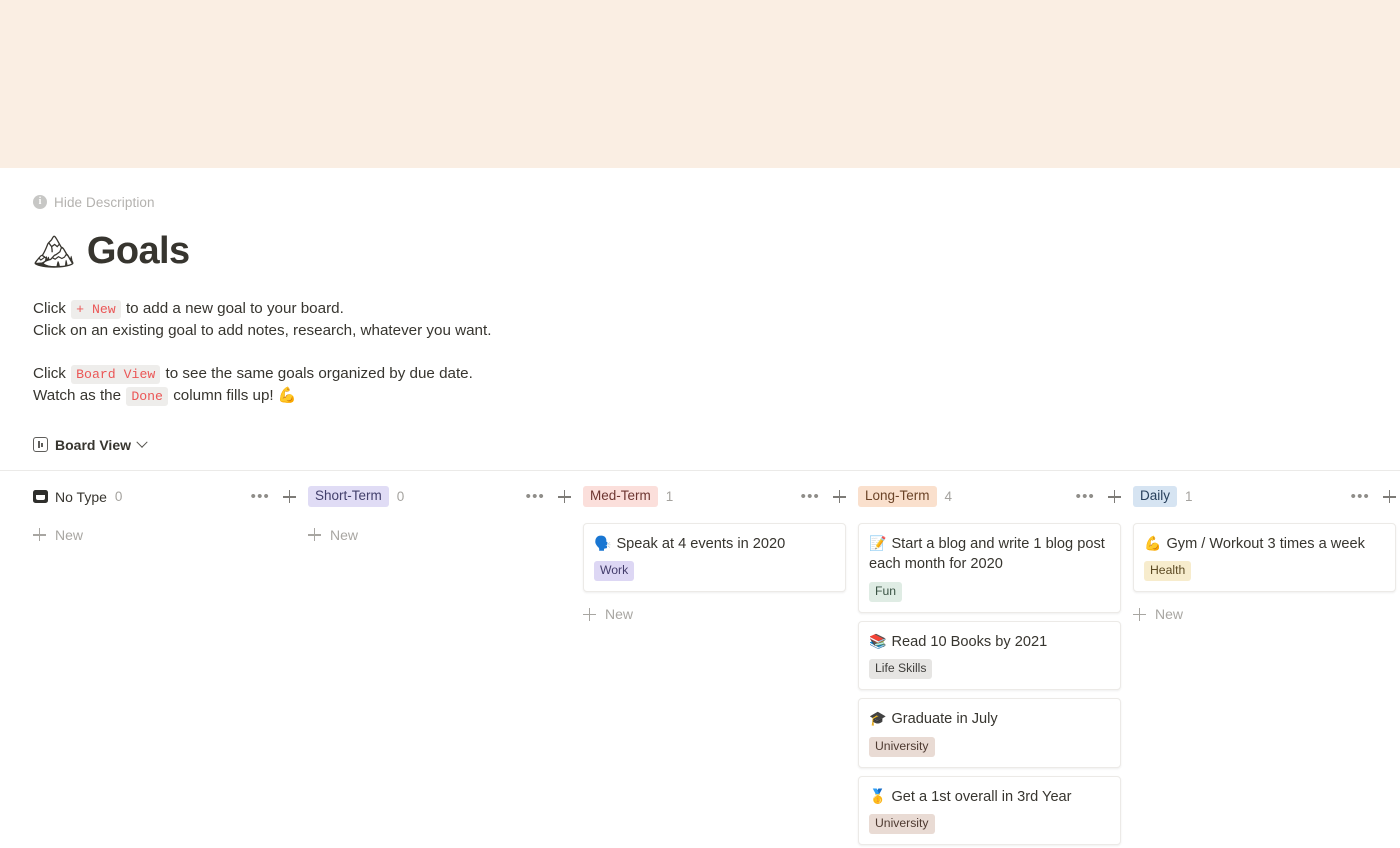  I want to click on card-title-text: Get a 1st overall in 3rd Year, so click(981, 796).